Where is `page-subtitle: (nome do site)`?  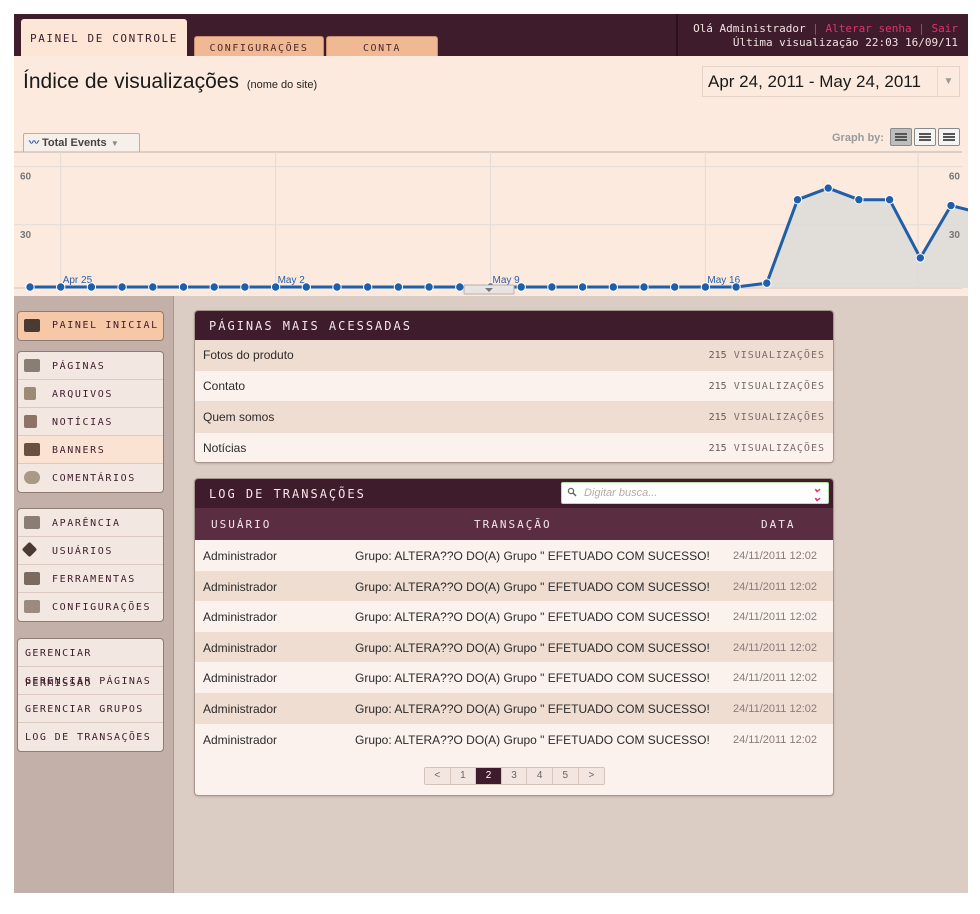
page-subtitle: (nome do site) is located at coordinates (282, 85).